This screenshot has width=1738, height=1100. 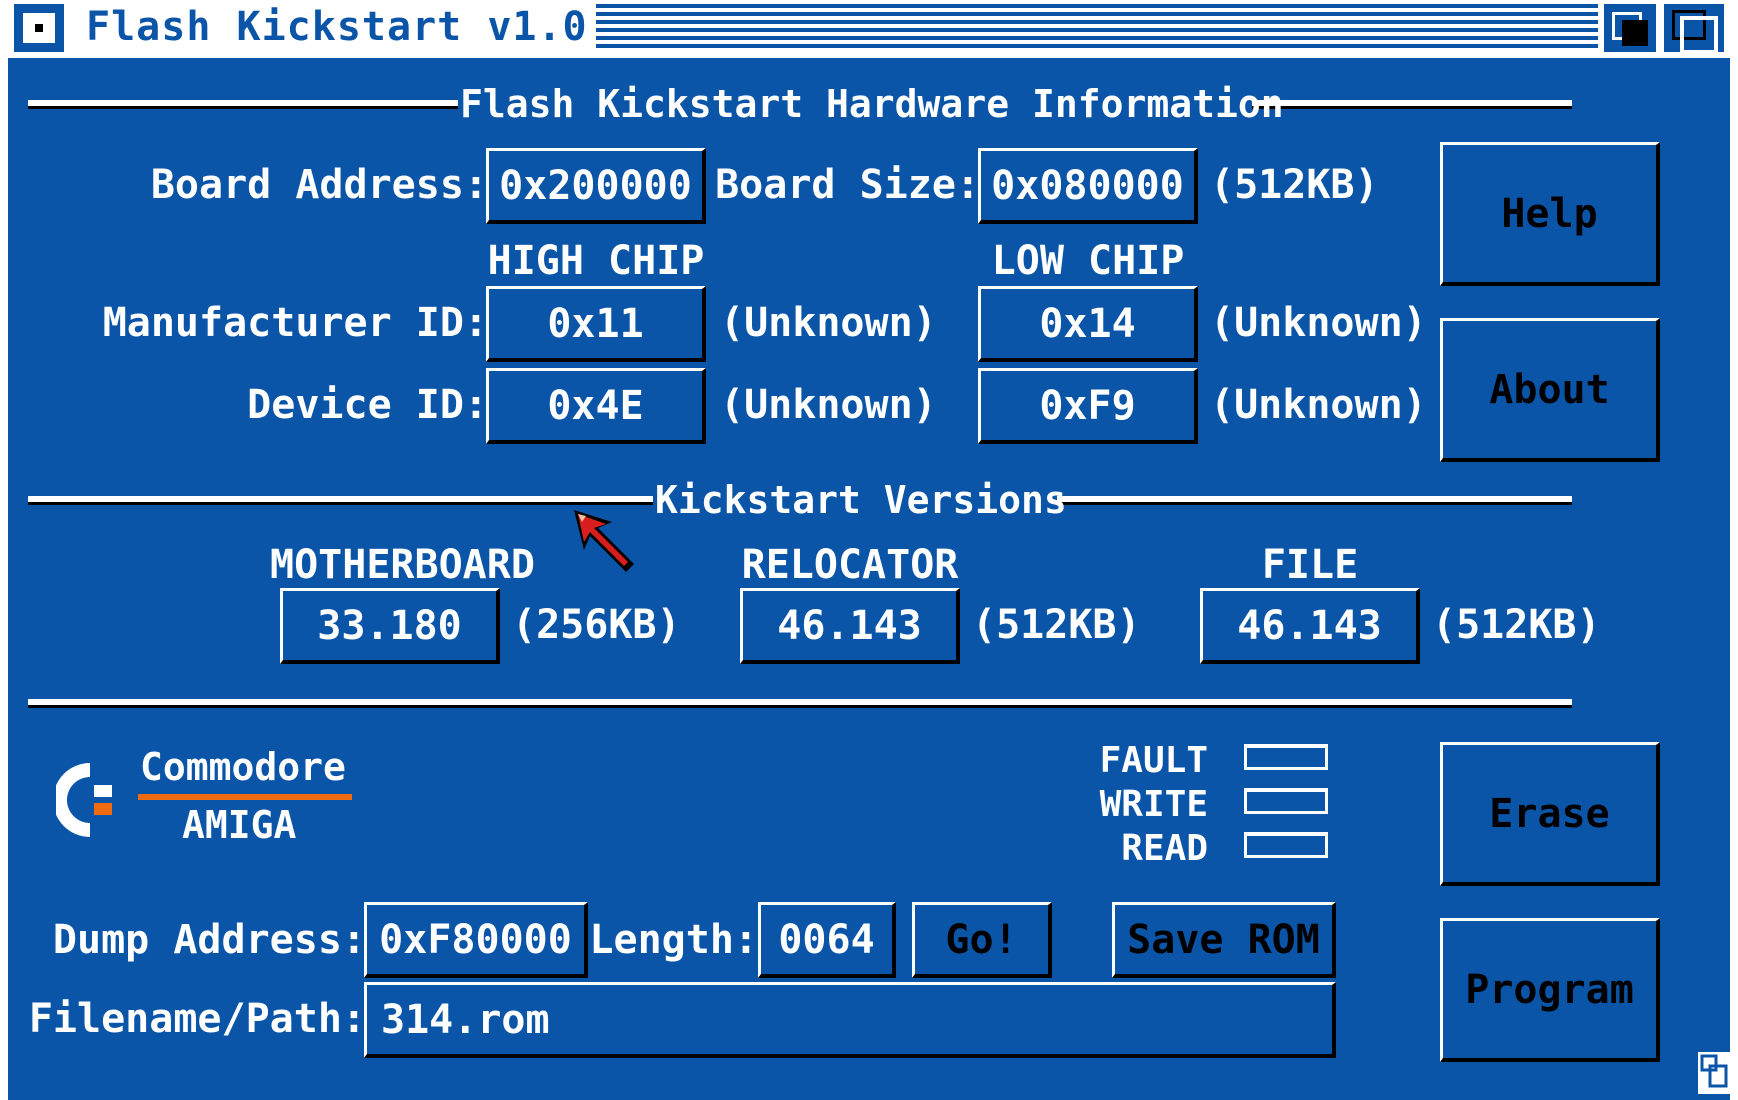 I want to click on low-chip-label: LOW CHIP, so click(x=1088, y=261).